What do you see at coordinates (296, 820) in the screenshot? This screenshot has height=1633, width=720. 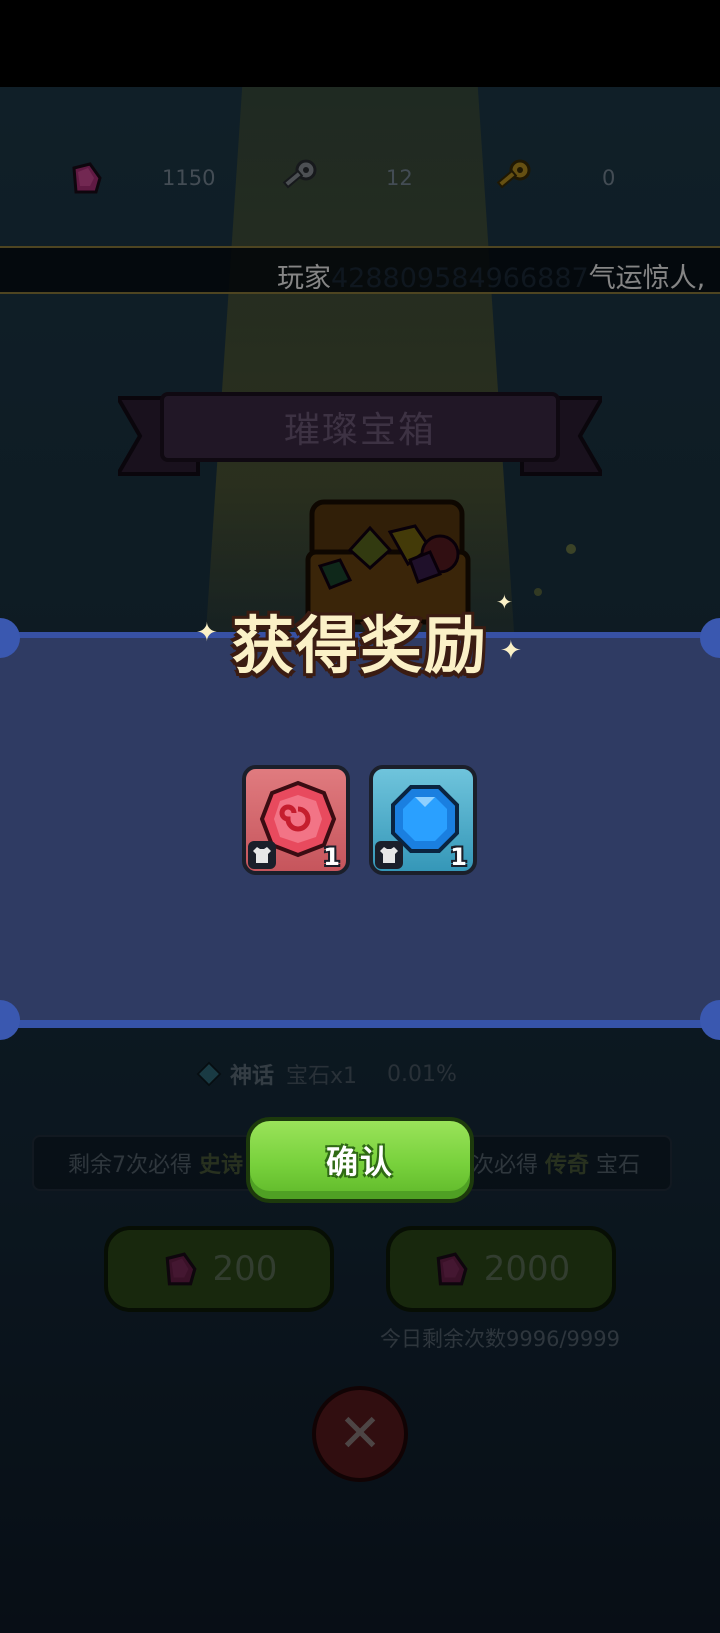 I see `reward-item-red-gem: 1` at bounding box center [296, 820].